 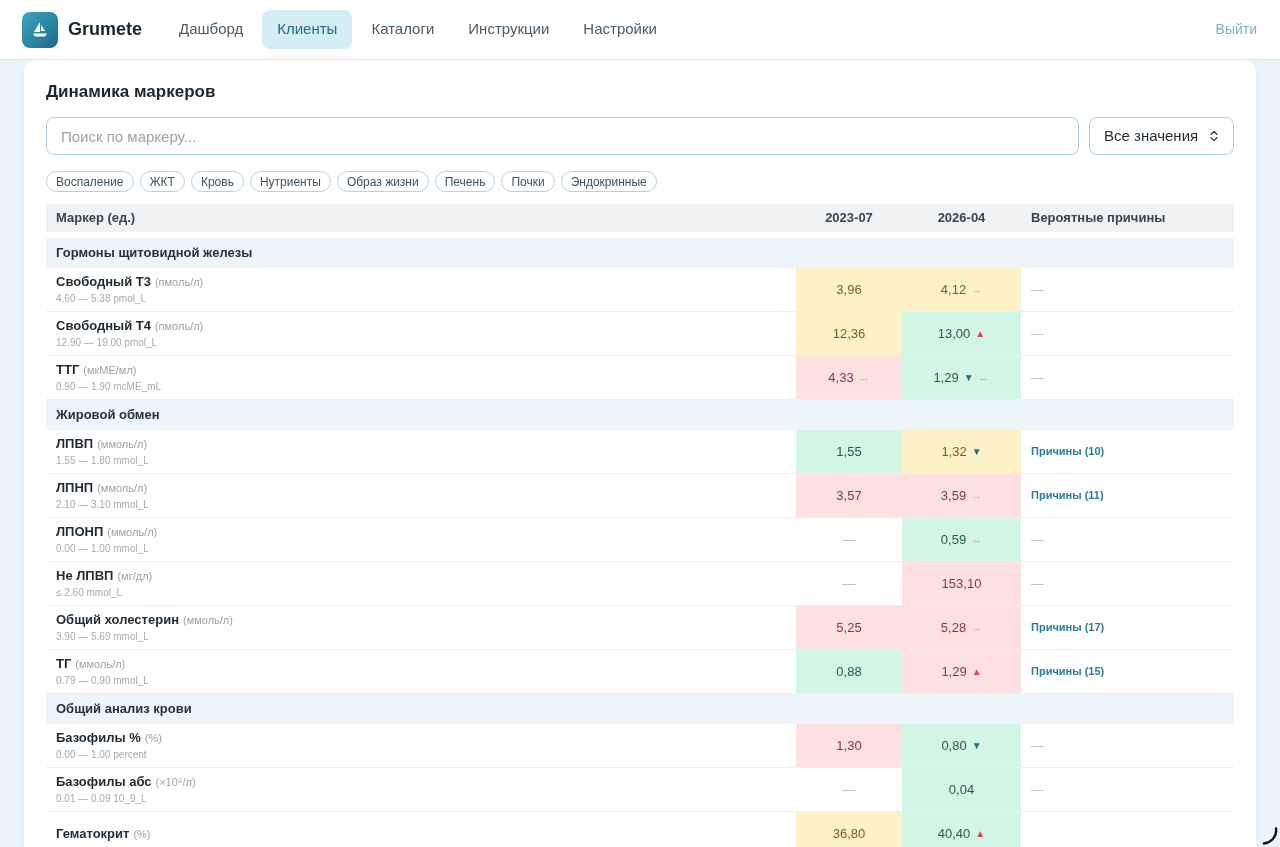 I want to click on value-text: 0,88, so click(x=849, y=671).